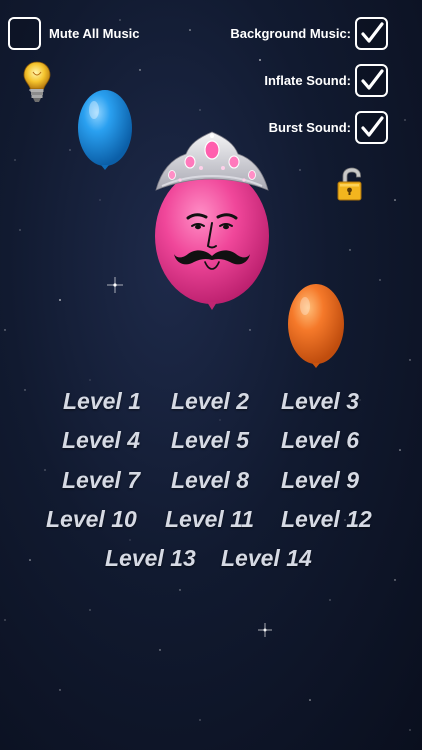 The height and width of the screenshot is (750, 422). I want to click on level-13-button: Level 13, so click(150, 558).